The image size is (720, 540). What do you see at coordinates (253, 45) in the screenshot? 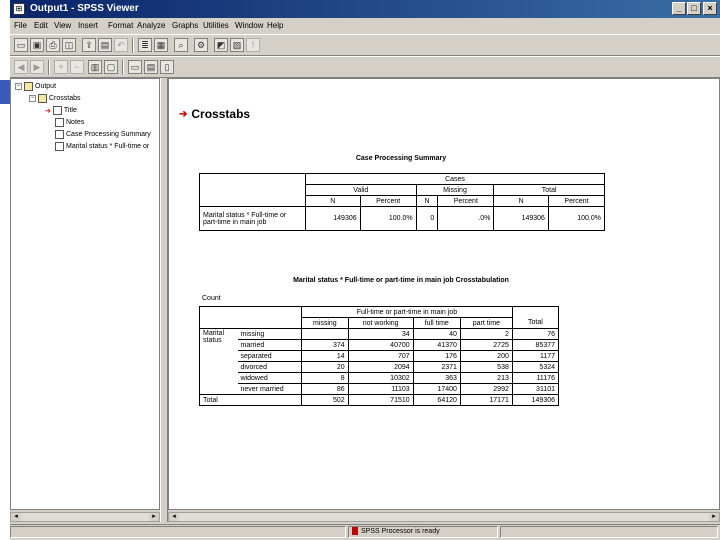
I see `run-script-icon: !` at bounding box center [253, 45].